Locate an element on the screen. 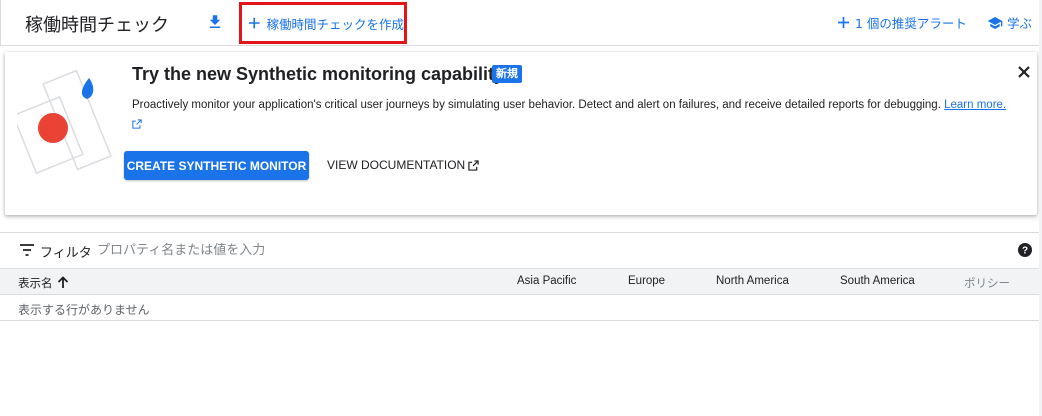 This screenshot has height=416, width=1042. column-header-asia-pacific: Asia Pacific is located at coordinates (546, 281).